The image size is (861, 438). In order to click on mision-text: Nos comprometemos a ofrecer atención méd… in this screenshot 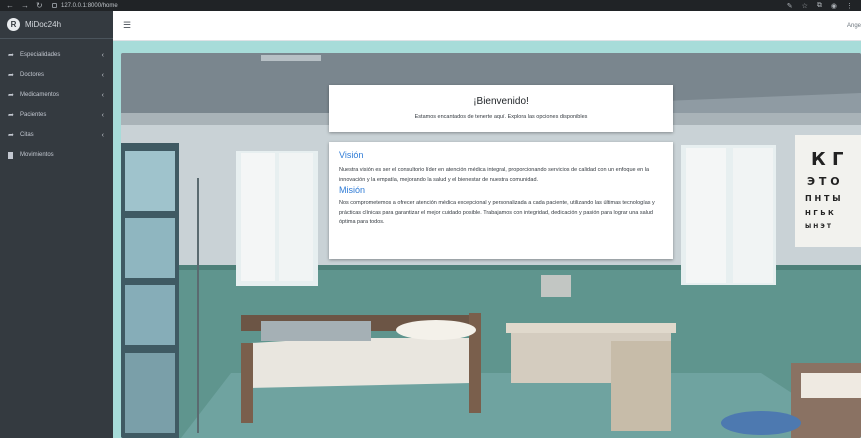, I will do `click(497, 212)`.